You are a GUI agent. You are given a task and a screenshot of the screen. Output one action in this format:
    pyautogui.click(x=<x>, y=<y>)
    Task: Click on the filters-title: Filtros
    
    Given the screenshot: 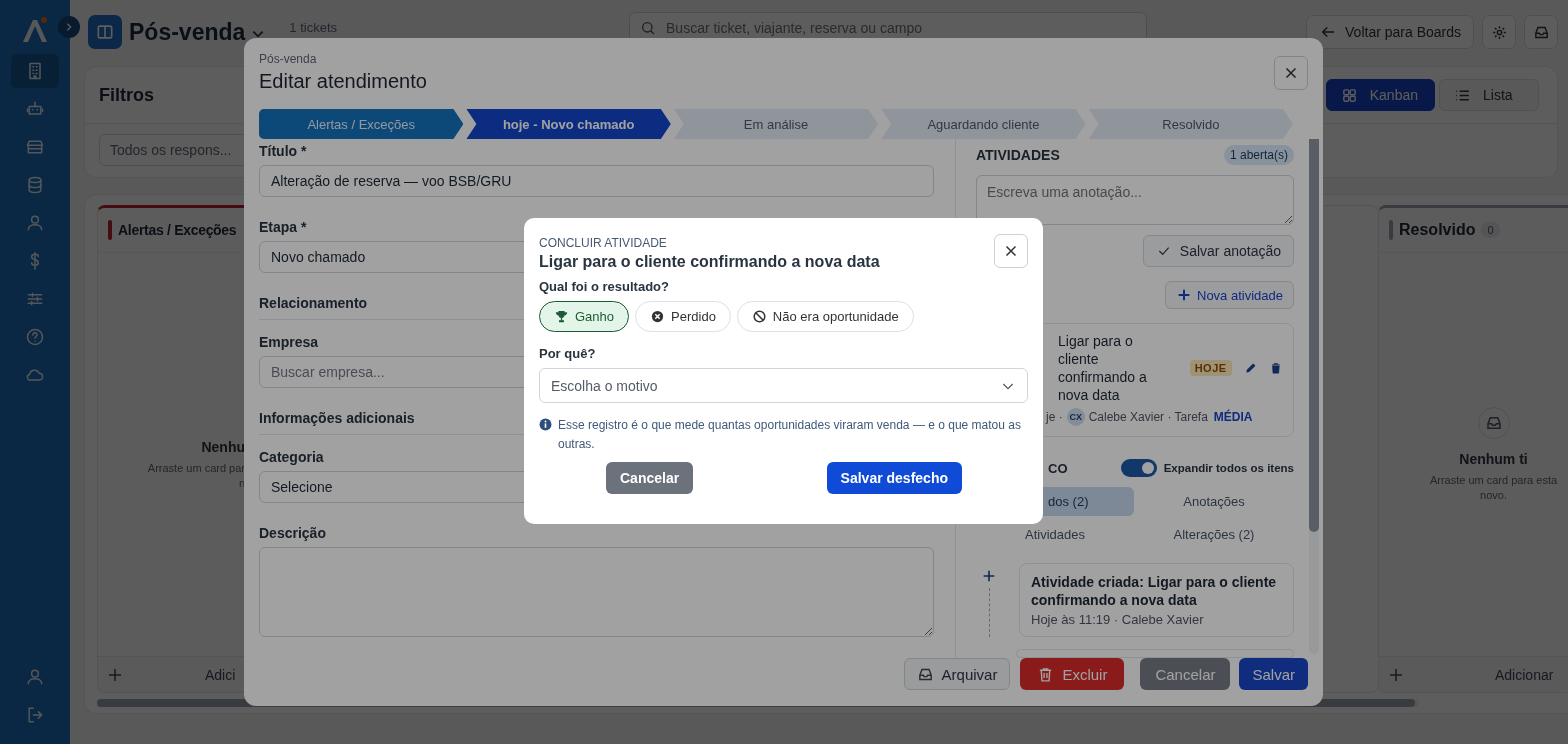 What is the action you would take?
    pyautogui.click(x=126, y=95)
    